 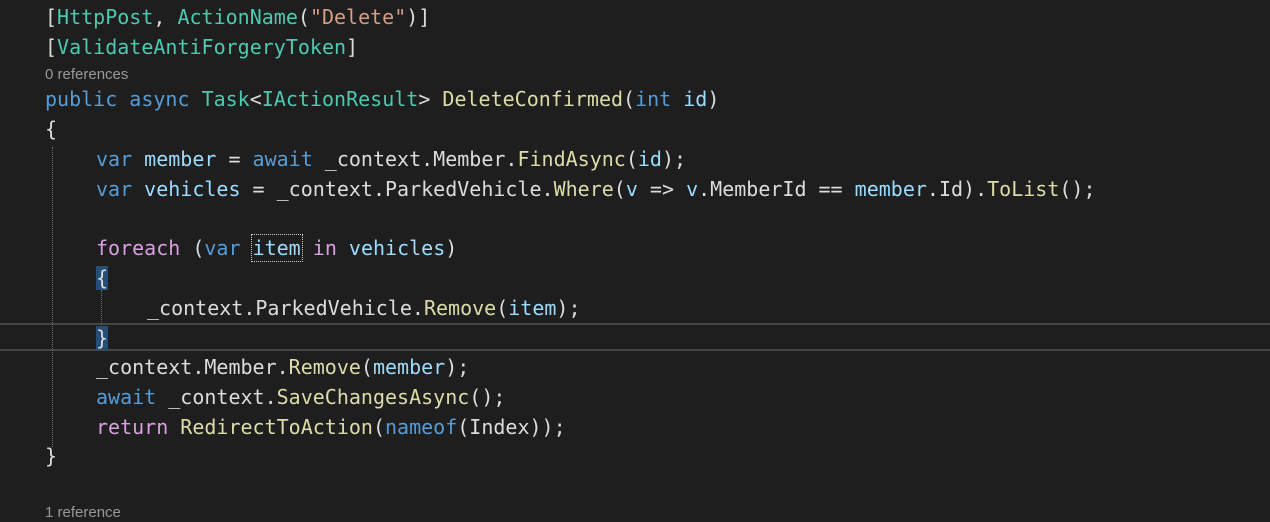 I want to click on code-line-2: [ValidateAntiForgeryToken], so click(x=202, y=47).